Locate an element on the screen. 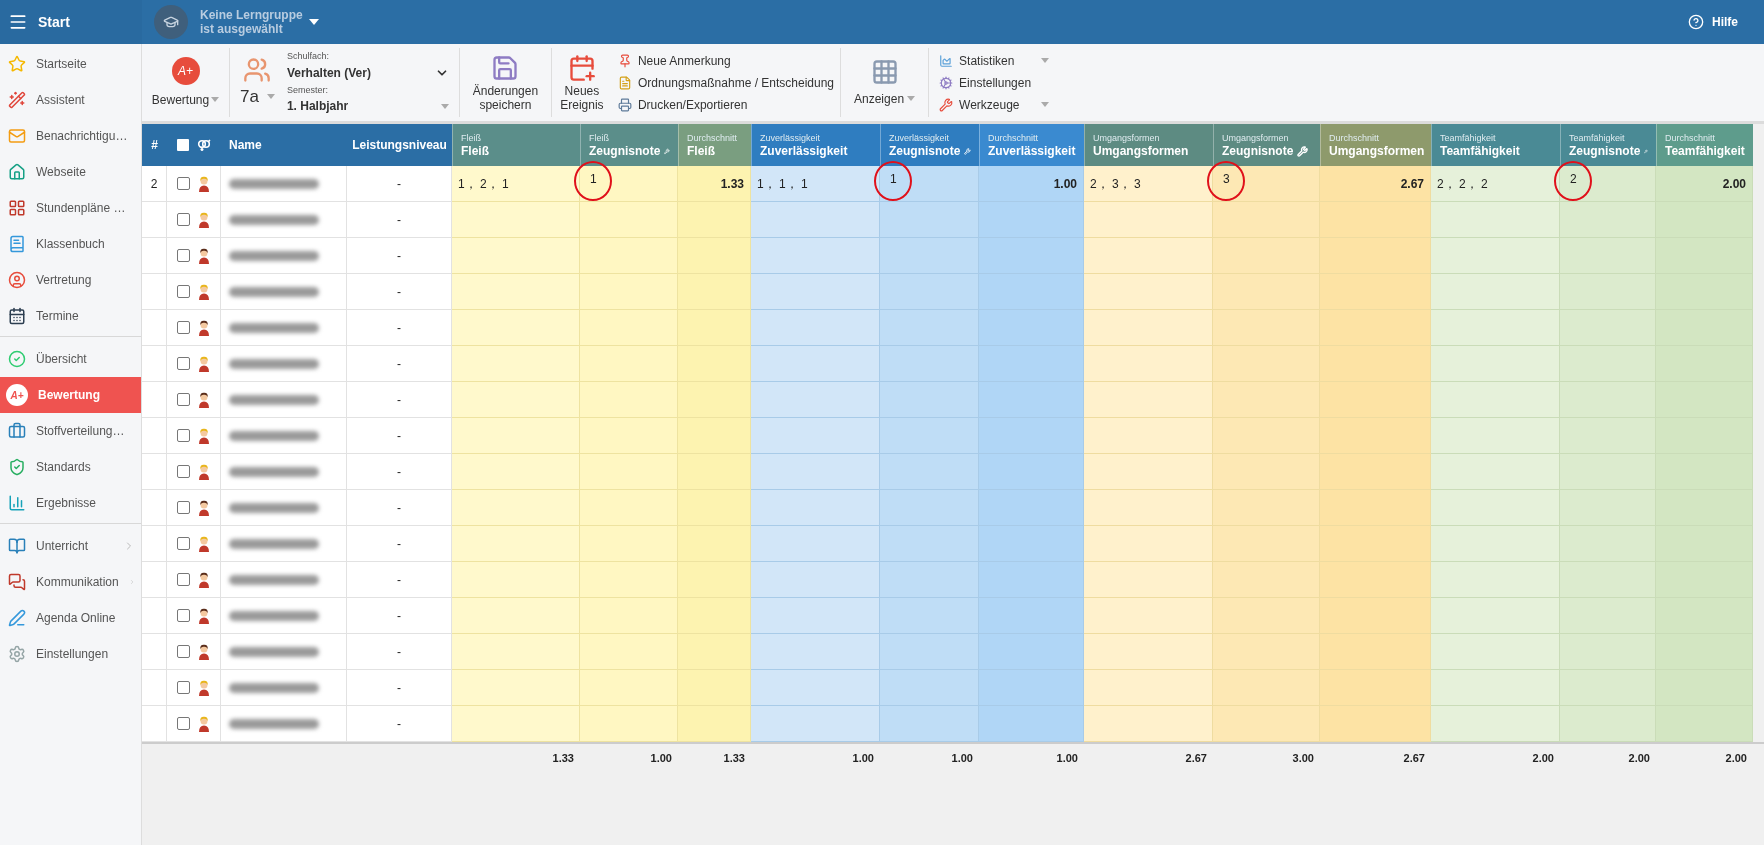 The width and height of the screenshot is (1764, 845). toolbar-action: Werkzeuge is located at coordinates (994, 104).